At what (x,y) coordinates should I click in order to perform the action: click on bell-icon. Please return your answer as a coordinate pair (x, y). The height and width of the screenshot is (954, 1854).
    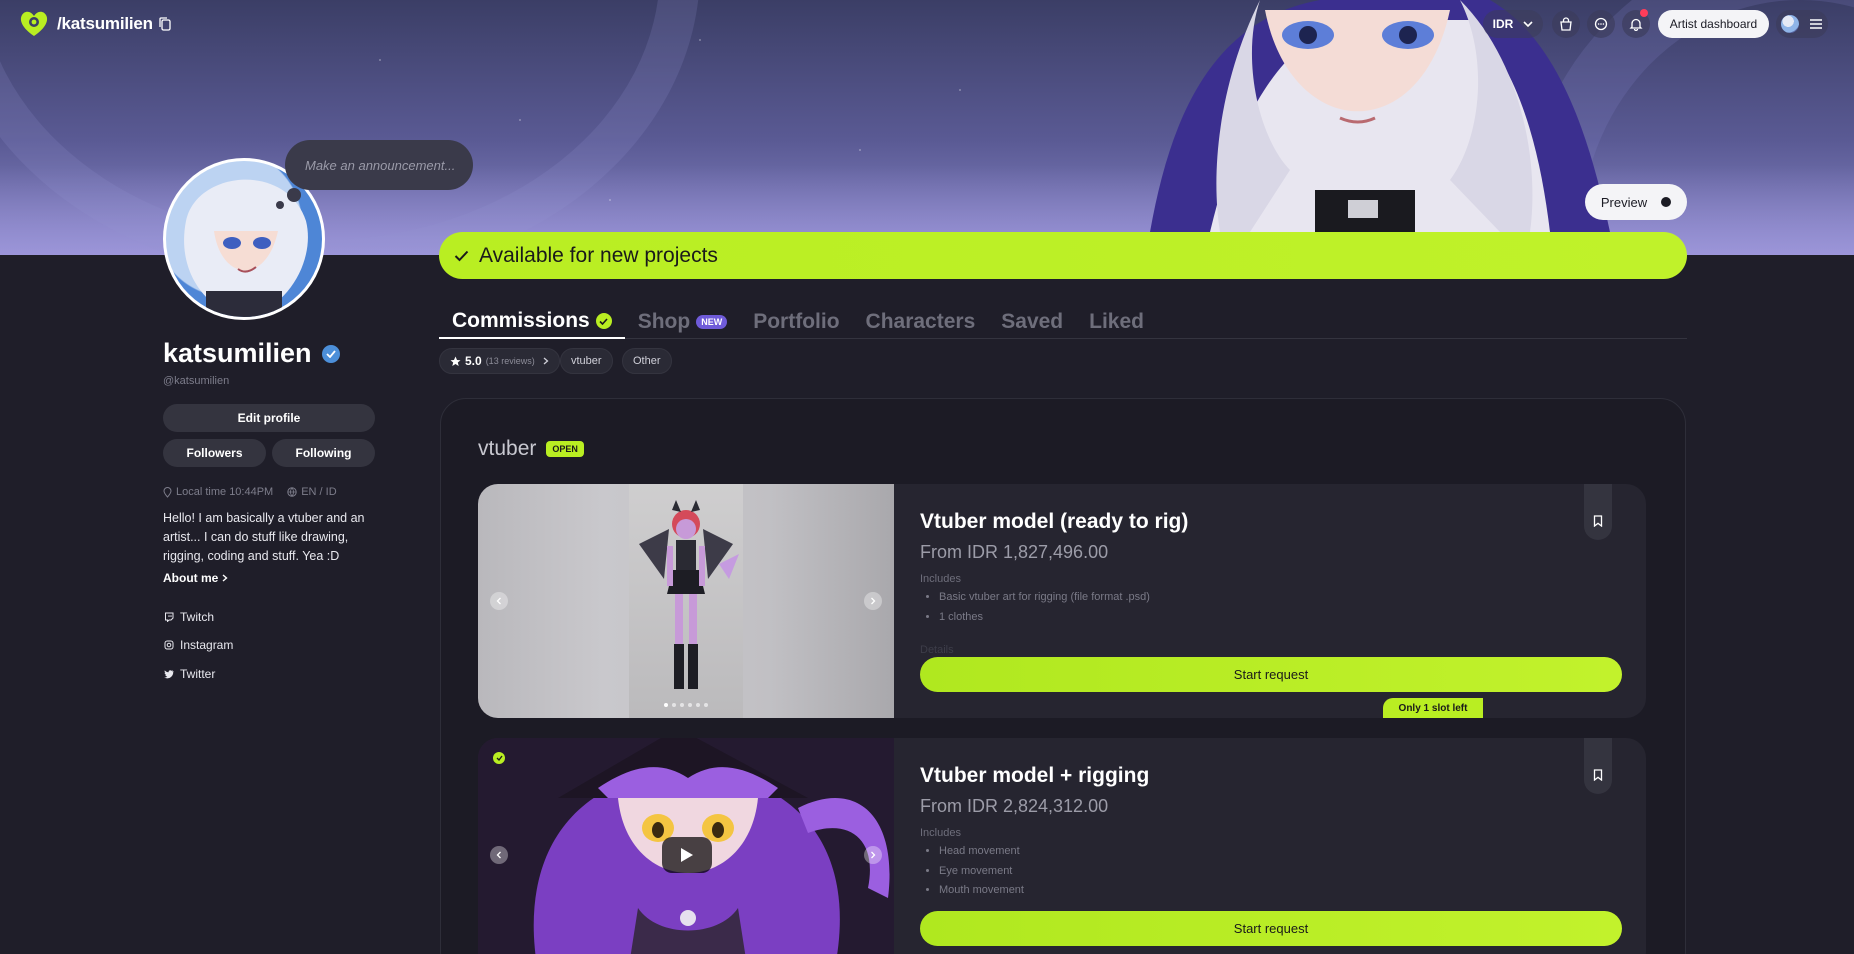
    Looking at the image, I should click on (1636, 24).